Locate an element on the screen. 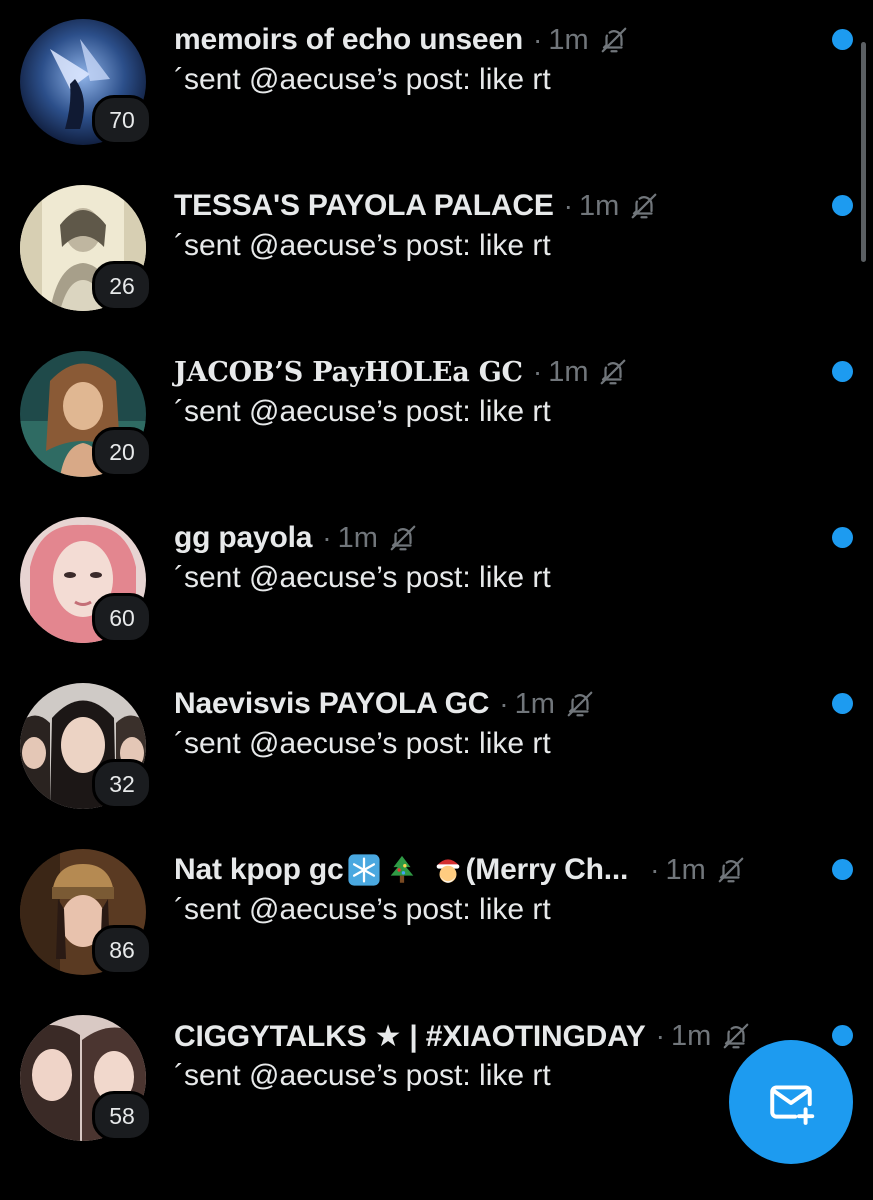 Image resolution: width=873 pixels, height=1200 pixels. title-line: JACOB’S PayHOLEa GC · 1m is located at coordinates (401, 372).